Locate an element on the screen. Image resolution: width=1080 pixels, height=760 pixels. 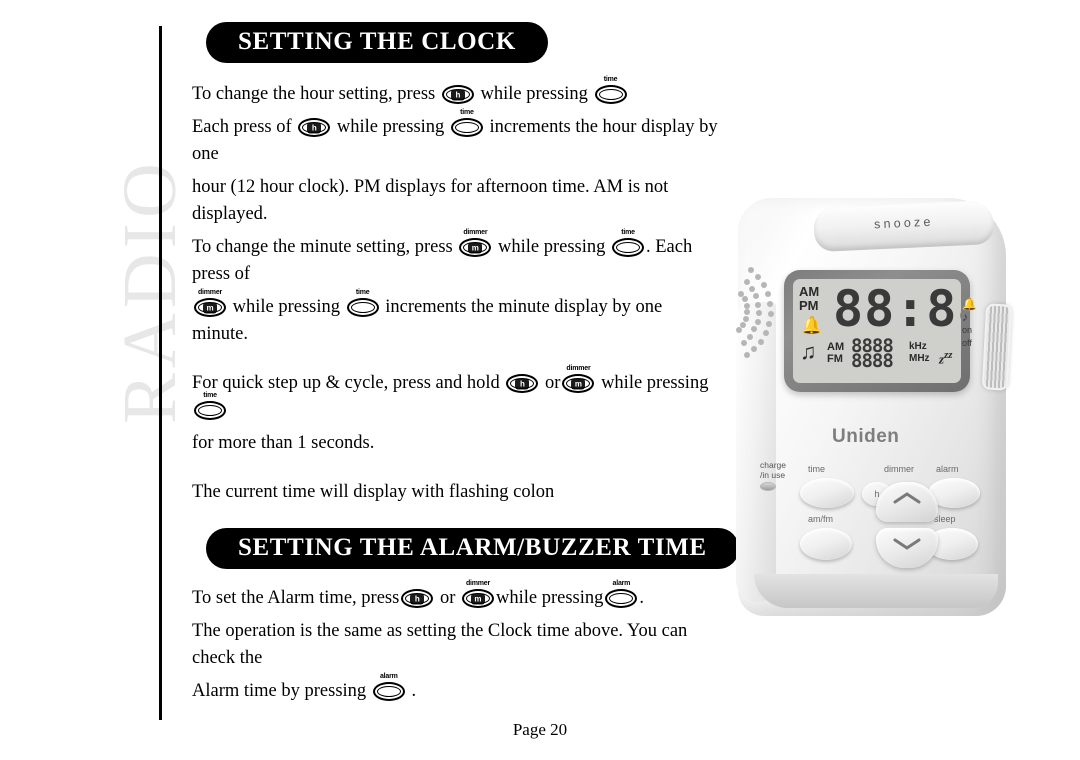
button-glyph-ring: h is located at coordinates (522, 383).